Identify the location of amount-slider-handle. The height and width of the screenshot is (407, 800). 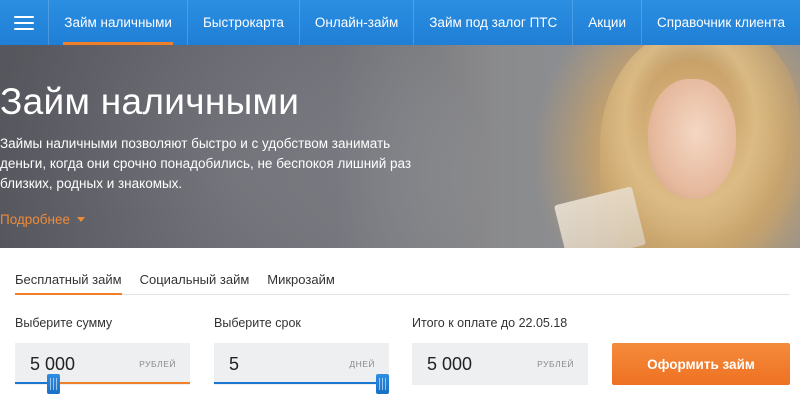
(53, 384).